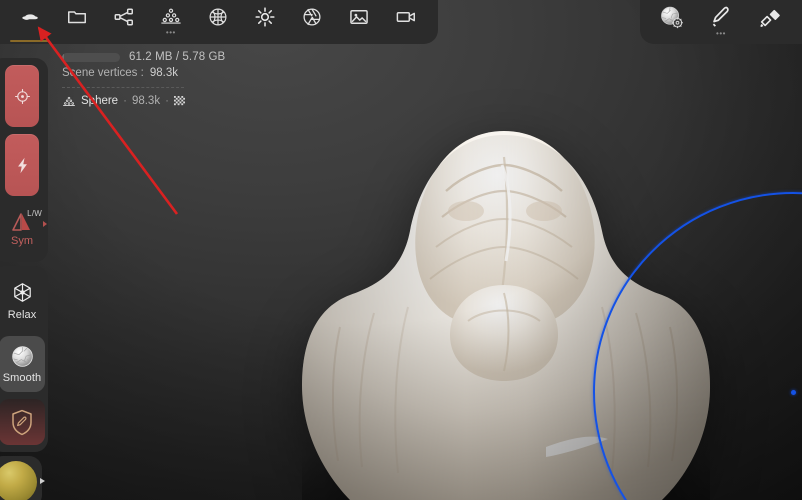 The height and width of the screenshot is (500, 802). I want to click on symmetry-label: Sym, so click(22, 241).